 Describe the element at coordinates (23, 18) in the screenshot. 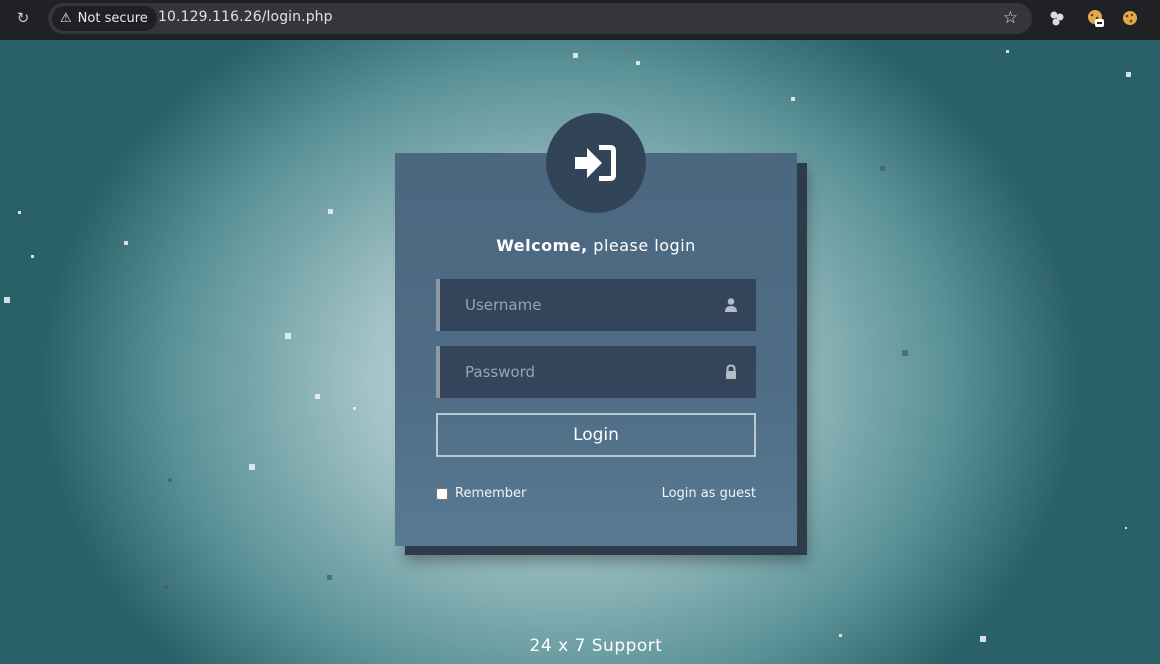

I see `reload-icon: ↻` at that location.